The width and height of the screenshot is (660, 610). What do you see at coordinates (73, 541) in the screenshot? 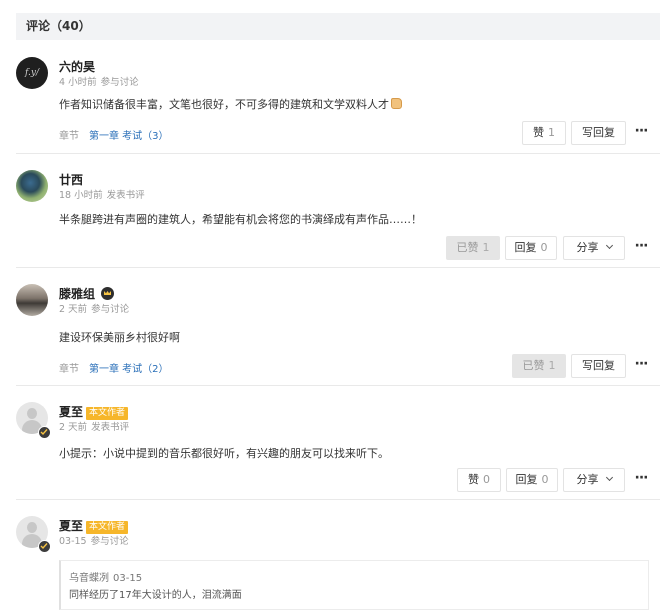
I see `comment-time: 03-15` at bounding box center [73, 541].